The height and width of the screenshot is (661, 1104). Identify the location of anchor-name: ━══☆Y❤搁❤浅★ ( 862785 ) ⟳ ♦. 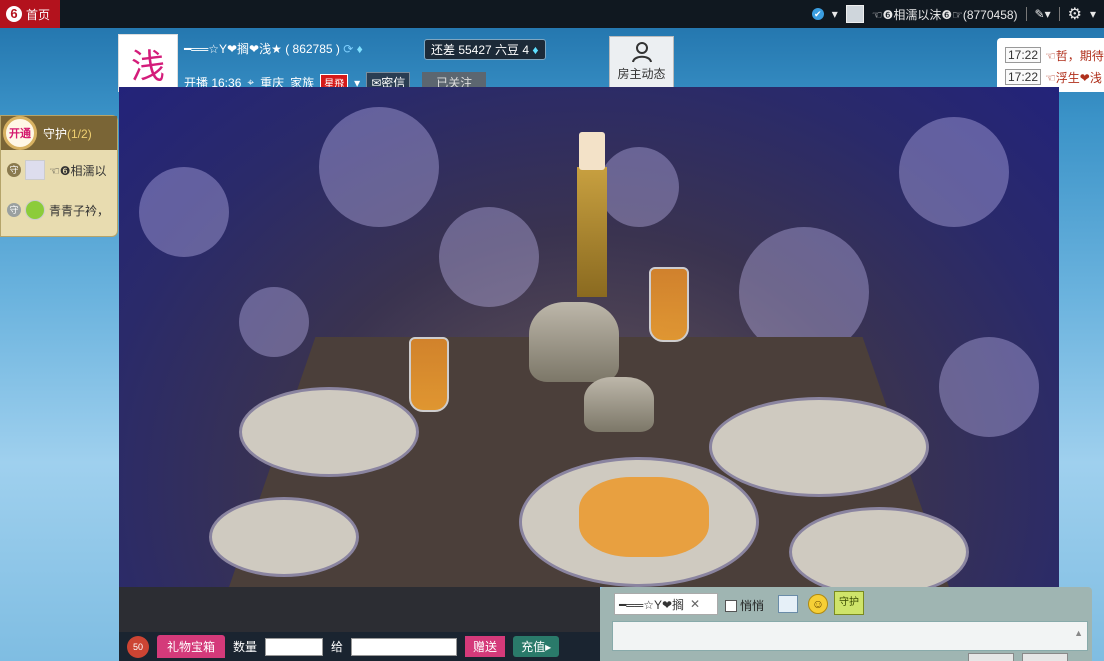
(273, 48).